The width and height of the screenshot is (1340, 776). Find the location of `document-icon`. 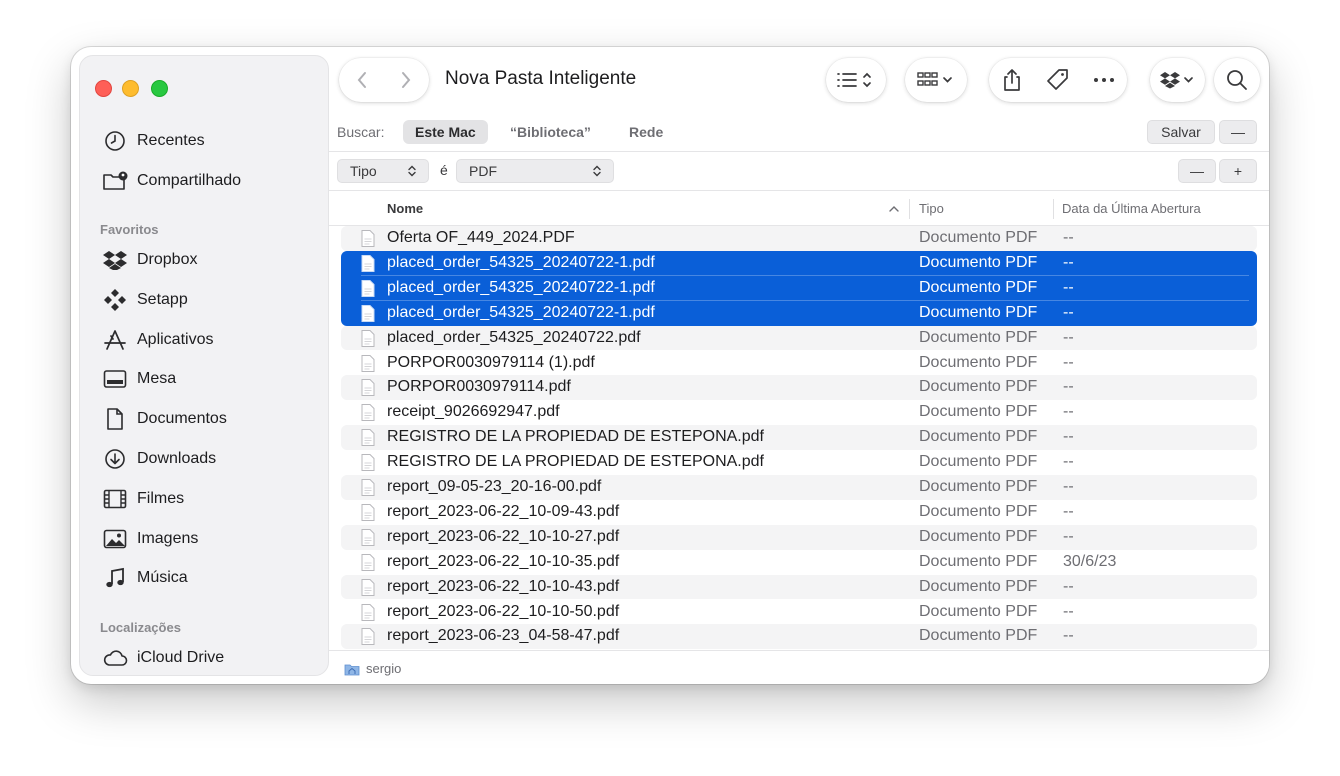

document-icon is located at coordinates (115, 419).